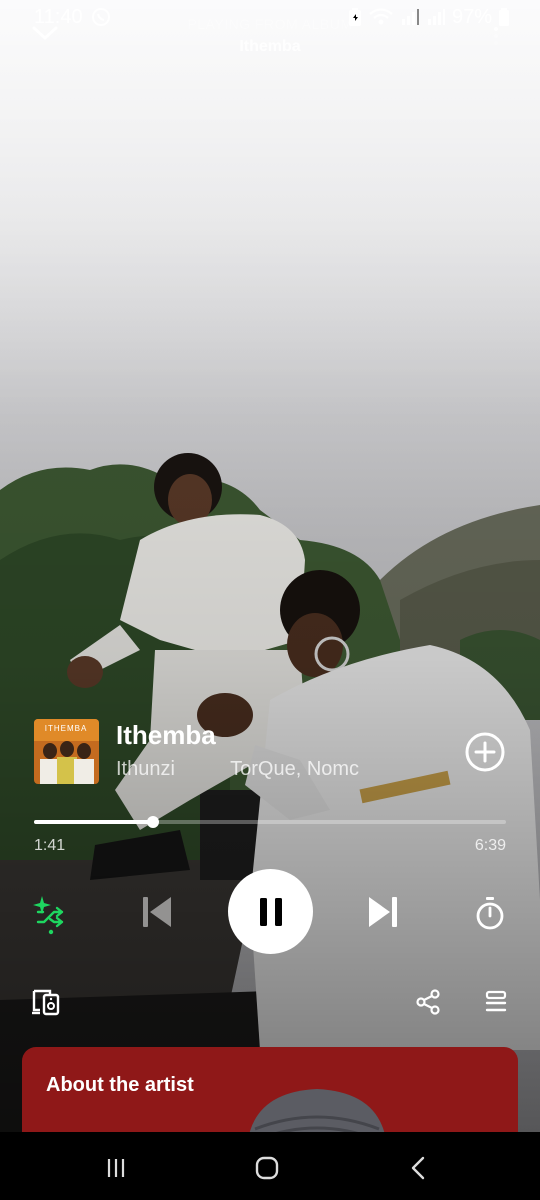 The height and width of the screenshot is (1200, 540). Describe the element at coordinates (418, 1168) in the screenshot. I see `back-icon` at that location.